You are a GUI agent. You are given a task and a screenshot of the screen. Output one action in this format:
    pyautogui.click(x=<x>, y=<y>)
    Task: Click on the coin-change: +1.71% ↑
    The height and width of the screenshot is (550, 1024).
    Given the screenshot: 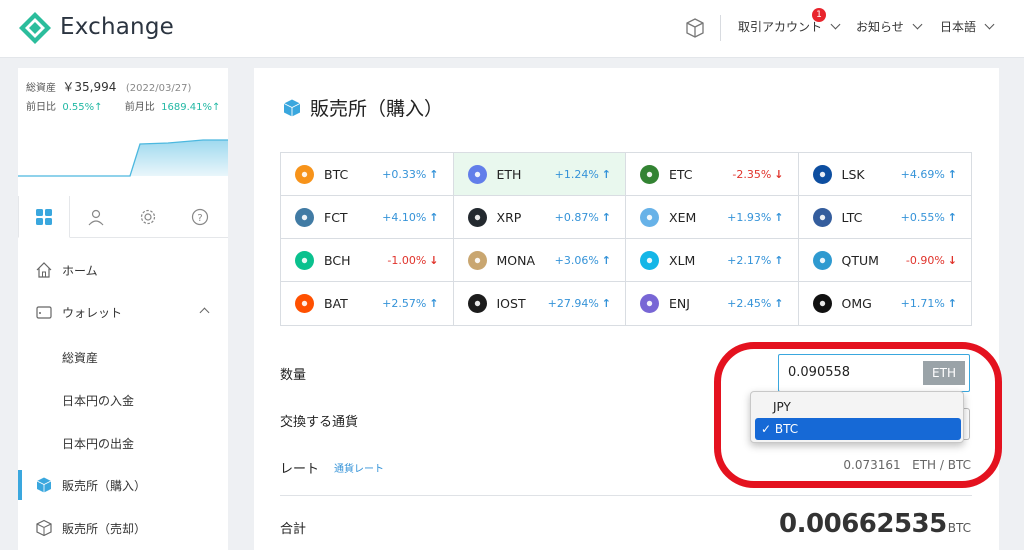 What is the action you would take?
    pyautogui.click(x=929, y=303)
    